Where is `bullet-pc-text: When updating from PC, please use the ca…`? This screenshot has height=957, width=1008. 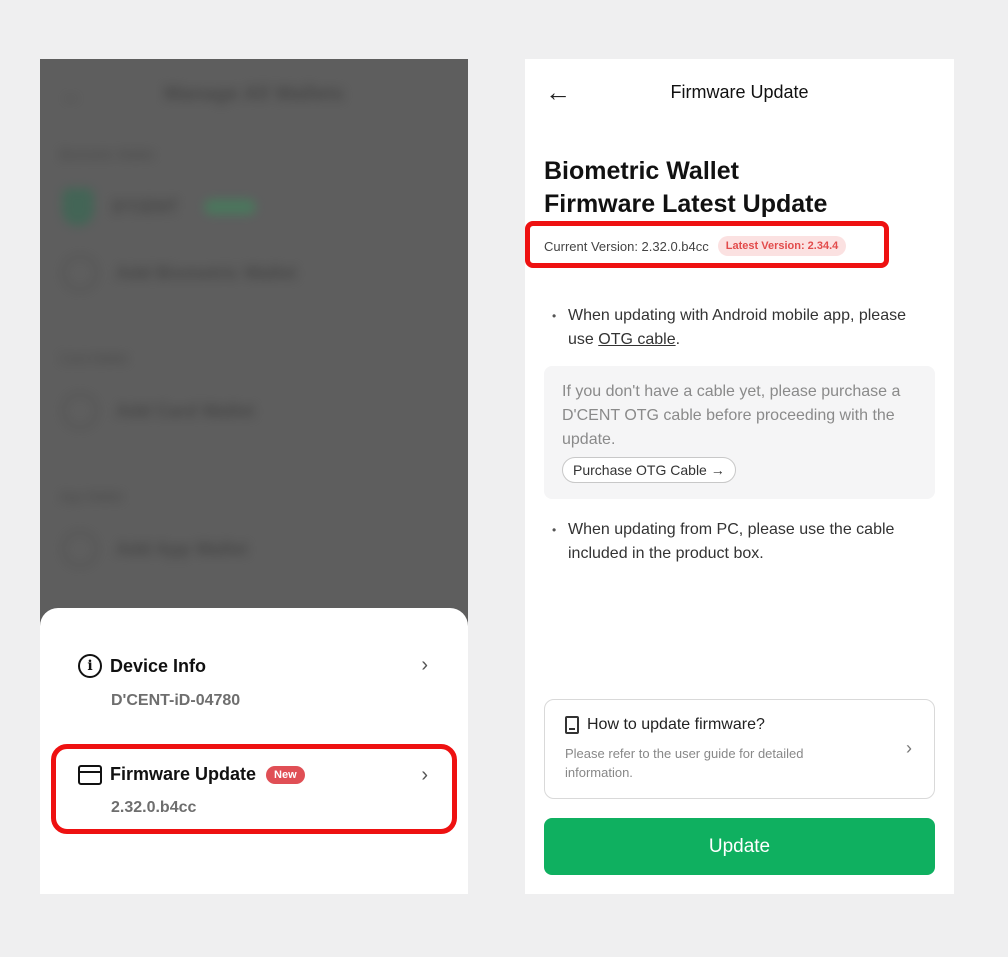
bullet-pc-text: When updating from PC, please use the ca… is located at coordinates (731, 541).